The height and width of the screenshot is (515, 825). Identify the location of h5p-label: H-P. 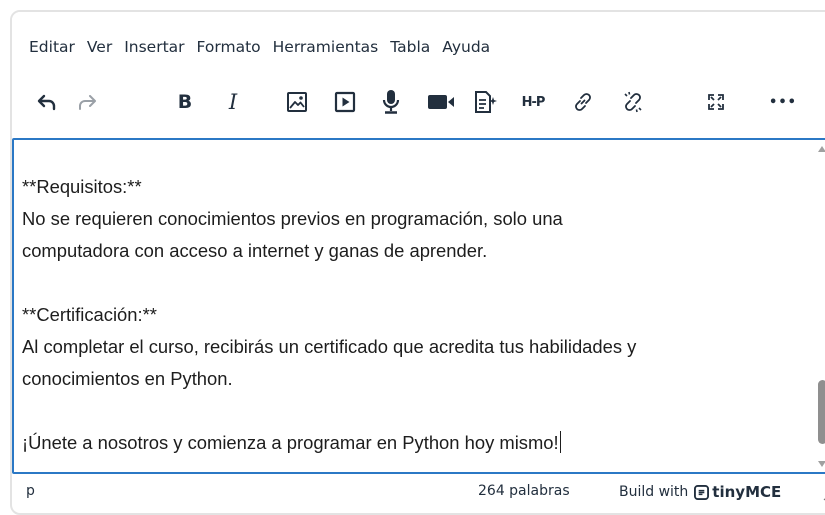
(533, 102).